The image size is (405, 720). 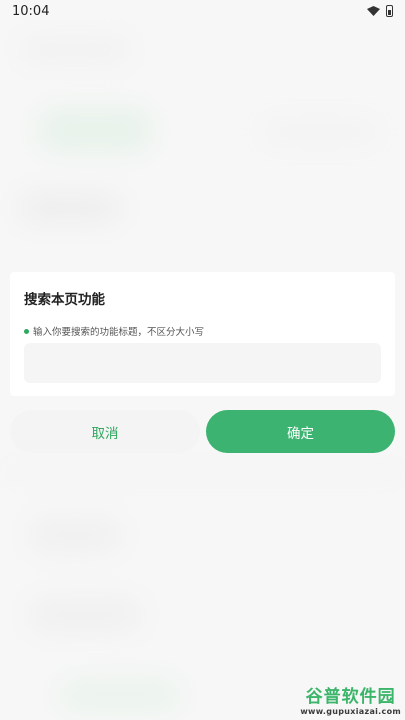 I want to click on status-bar: 10:04, so click(x=202, y=11).